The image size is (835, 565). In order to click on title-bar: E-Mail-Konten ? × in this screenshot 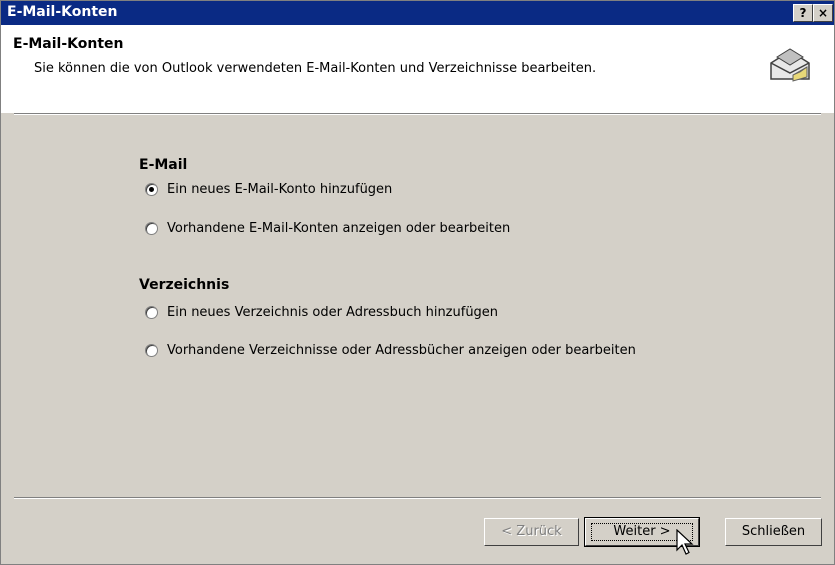, I will do `click(417, 13)`.